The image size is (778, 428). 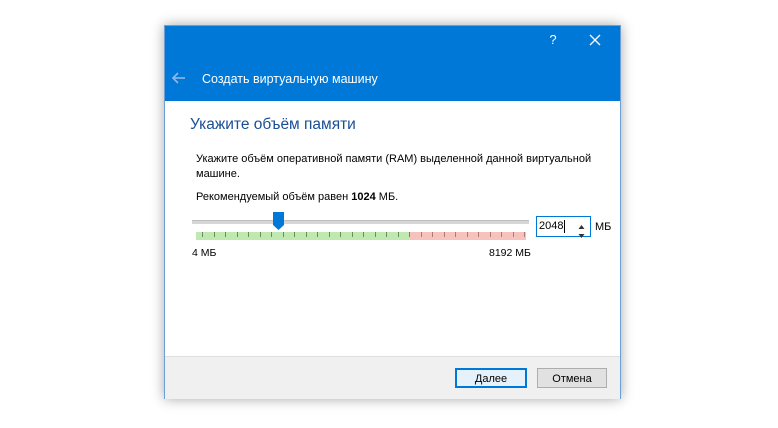 I want to click on memory-scale, so click(x=361, y=236).